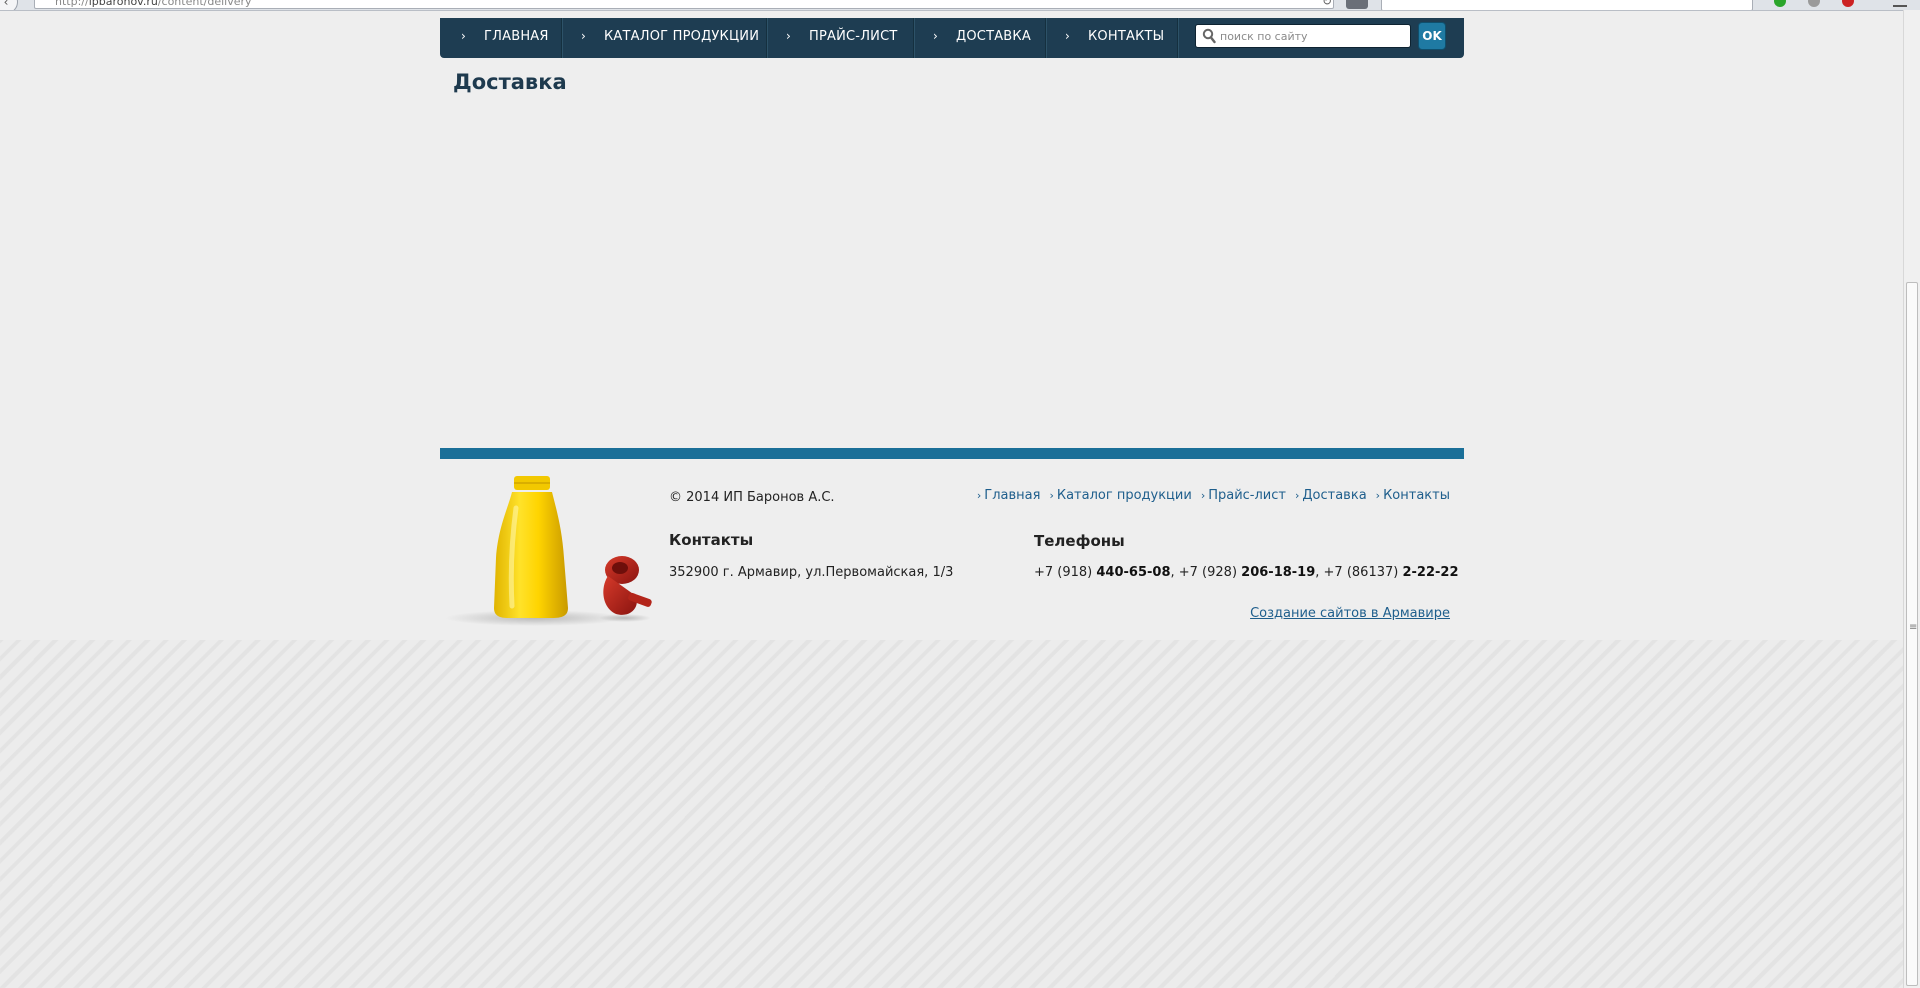 The image size is (1920, 988). Describe the element at coordinates (1912, 634) in the screenshot. I see `scrollbar-thumb: ≡` at that location.